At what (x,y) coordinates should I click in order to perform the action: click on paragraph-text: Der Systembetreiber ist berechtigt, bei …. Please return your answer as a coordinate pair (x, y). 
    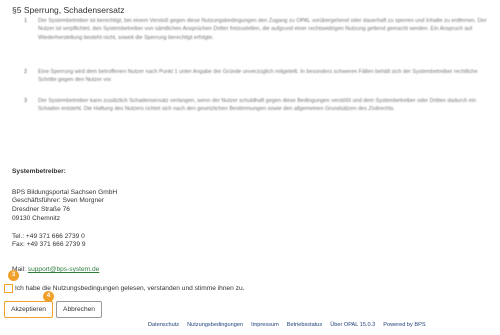
    Looking at the image, I should click on (262, 29).